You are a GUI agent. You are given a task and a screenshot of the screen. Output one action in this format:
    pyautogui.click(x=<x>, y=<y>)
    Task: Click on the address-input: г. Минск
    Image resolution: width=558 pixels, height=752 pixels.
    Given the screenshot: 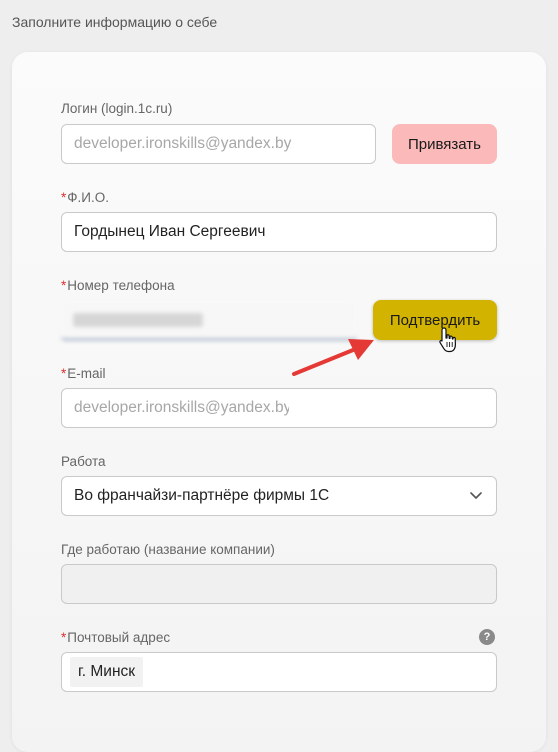 What is the action you would take?
    pyautogui.click(x=279, y=672)
    